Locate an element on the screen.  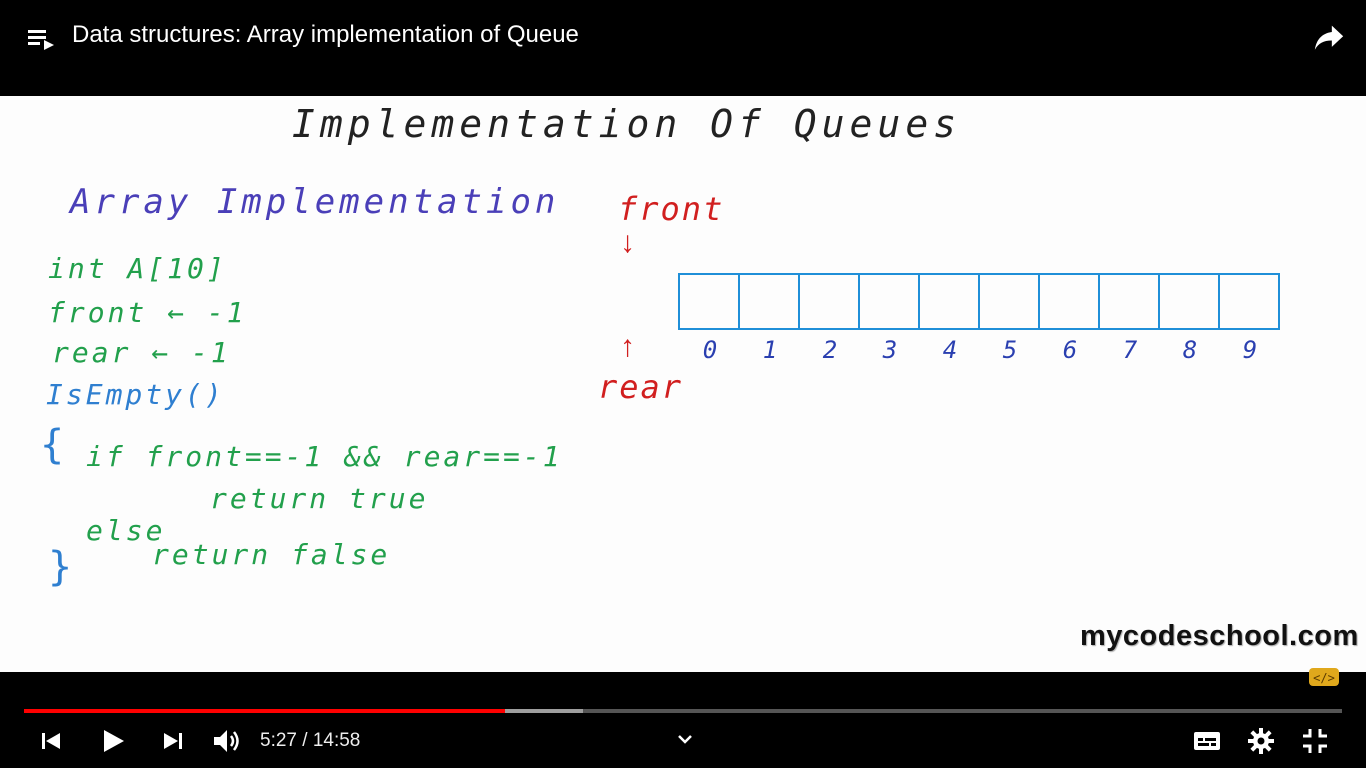
skip-next-icon is located at coordinates (173, 741).